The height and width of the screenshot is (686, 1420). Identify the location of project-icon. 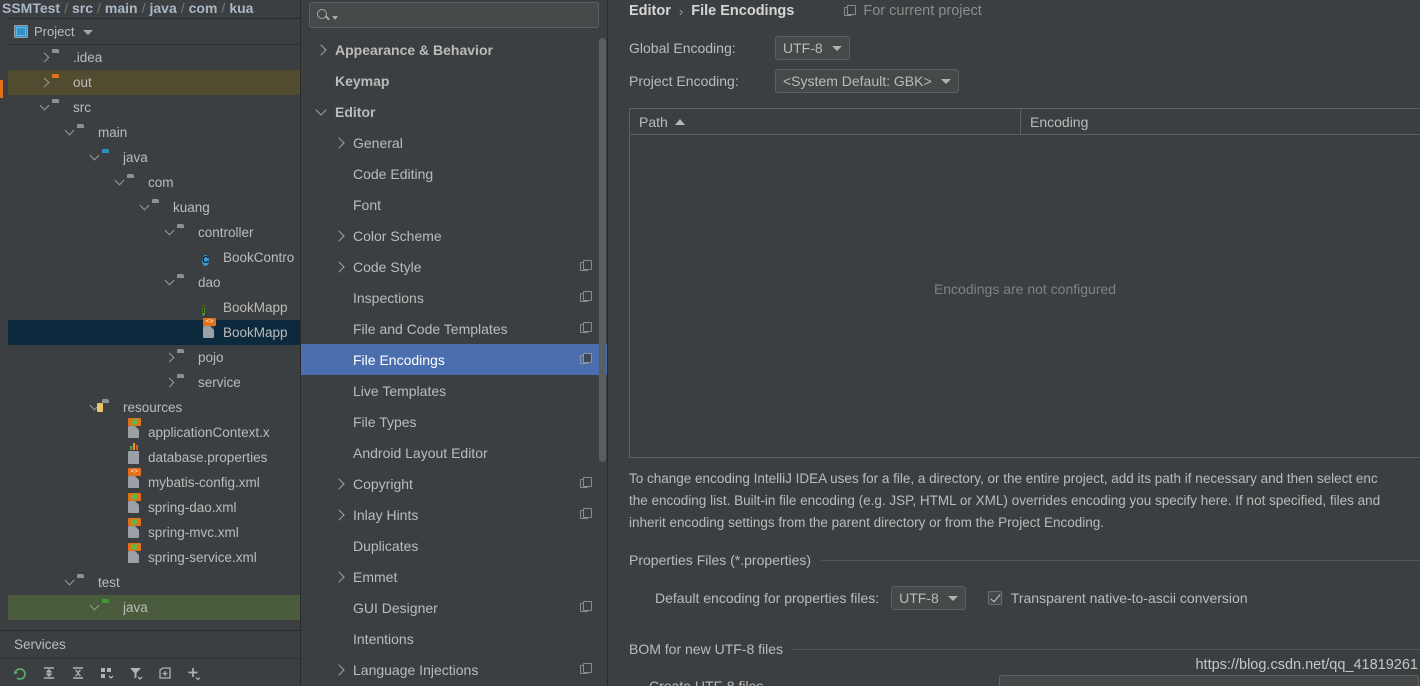
(21, 31).